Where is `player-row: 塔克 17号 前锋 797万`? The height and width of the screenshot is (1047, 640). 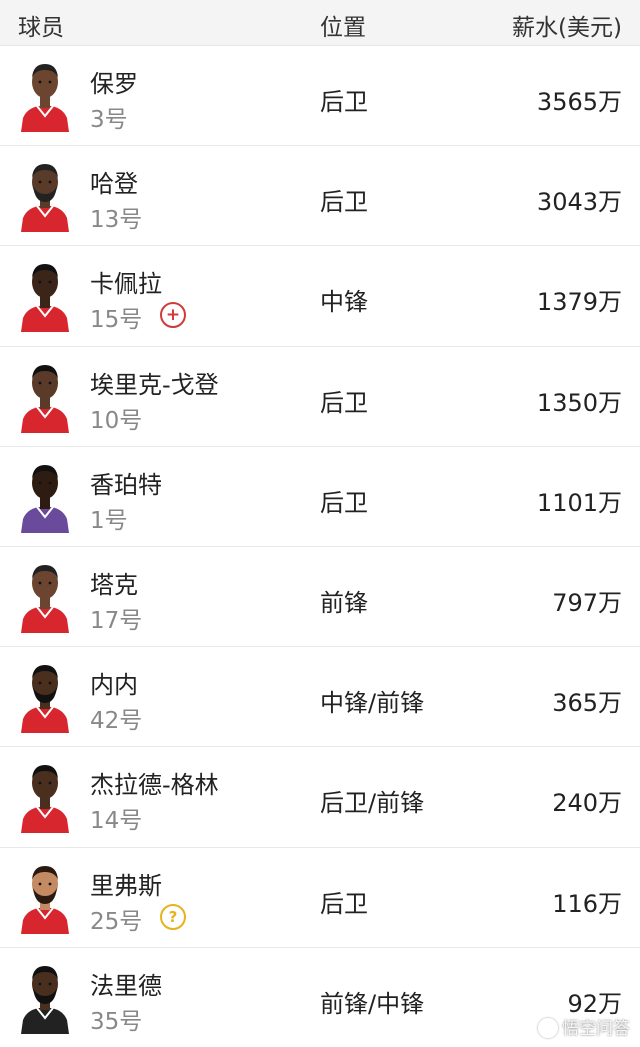
player-row: 塔克 17号 前锋 797万 is located at coordinates (320, 597).